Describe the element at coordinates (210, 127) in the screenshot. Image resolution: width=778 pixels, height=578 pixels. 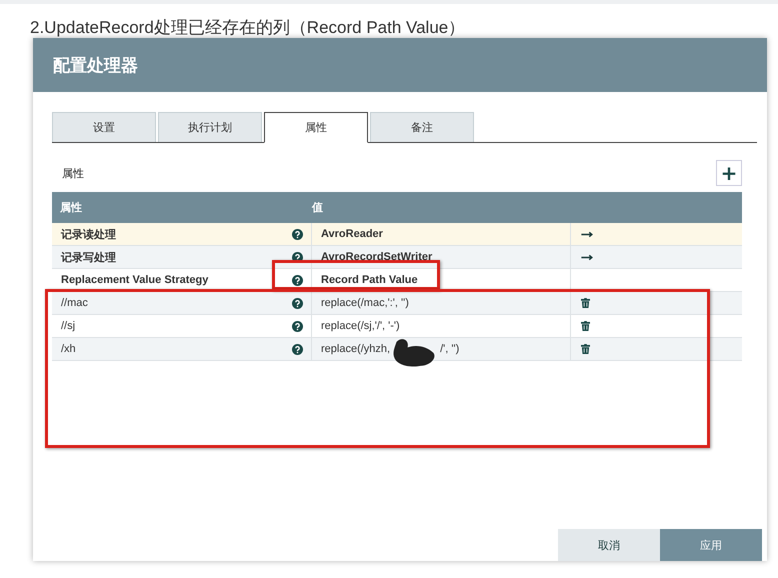
I see `tab: 执行计划` at that location.